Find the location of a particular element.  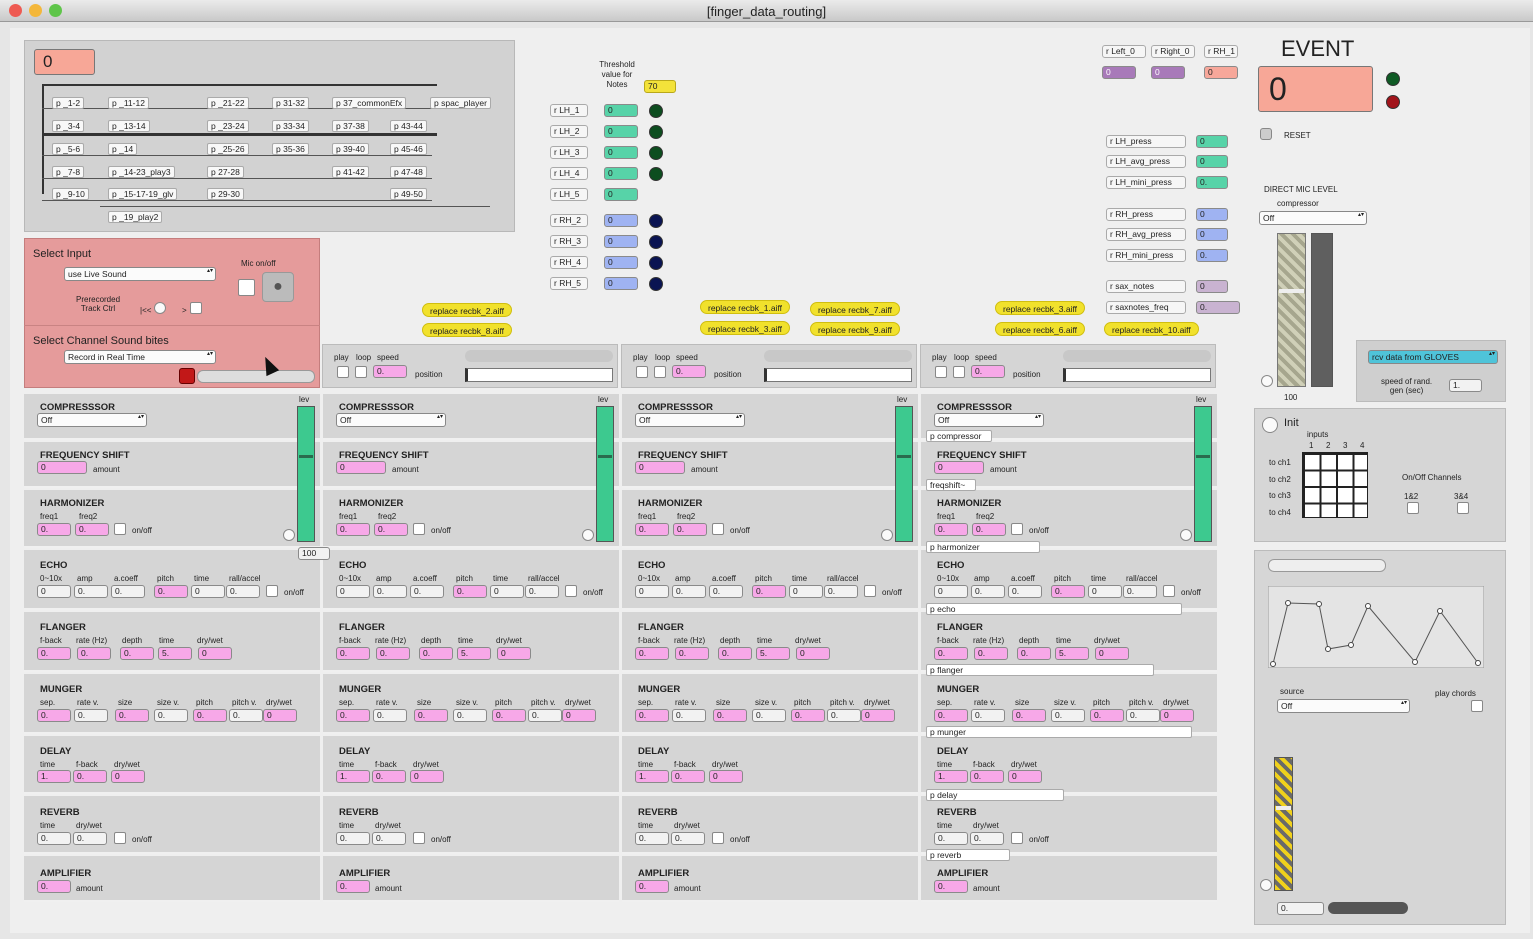

output-bang is located at coordinates (1266, 885).